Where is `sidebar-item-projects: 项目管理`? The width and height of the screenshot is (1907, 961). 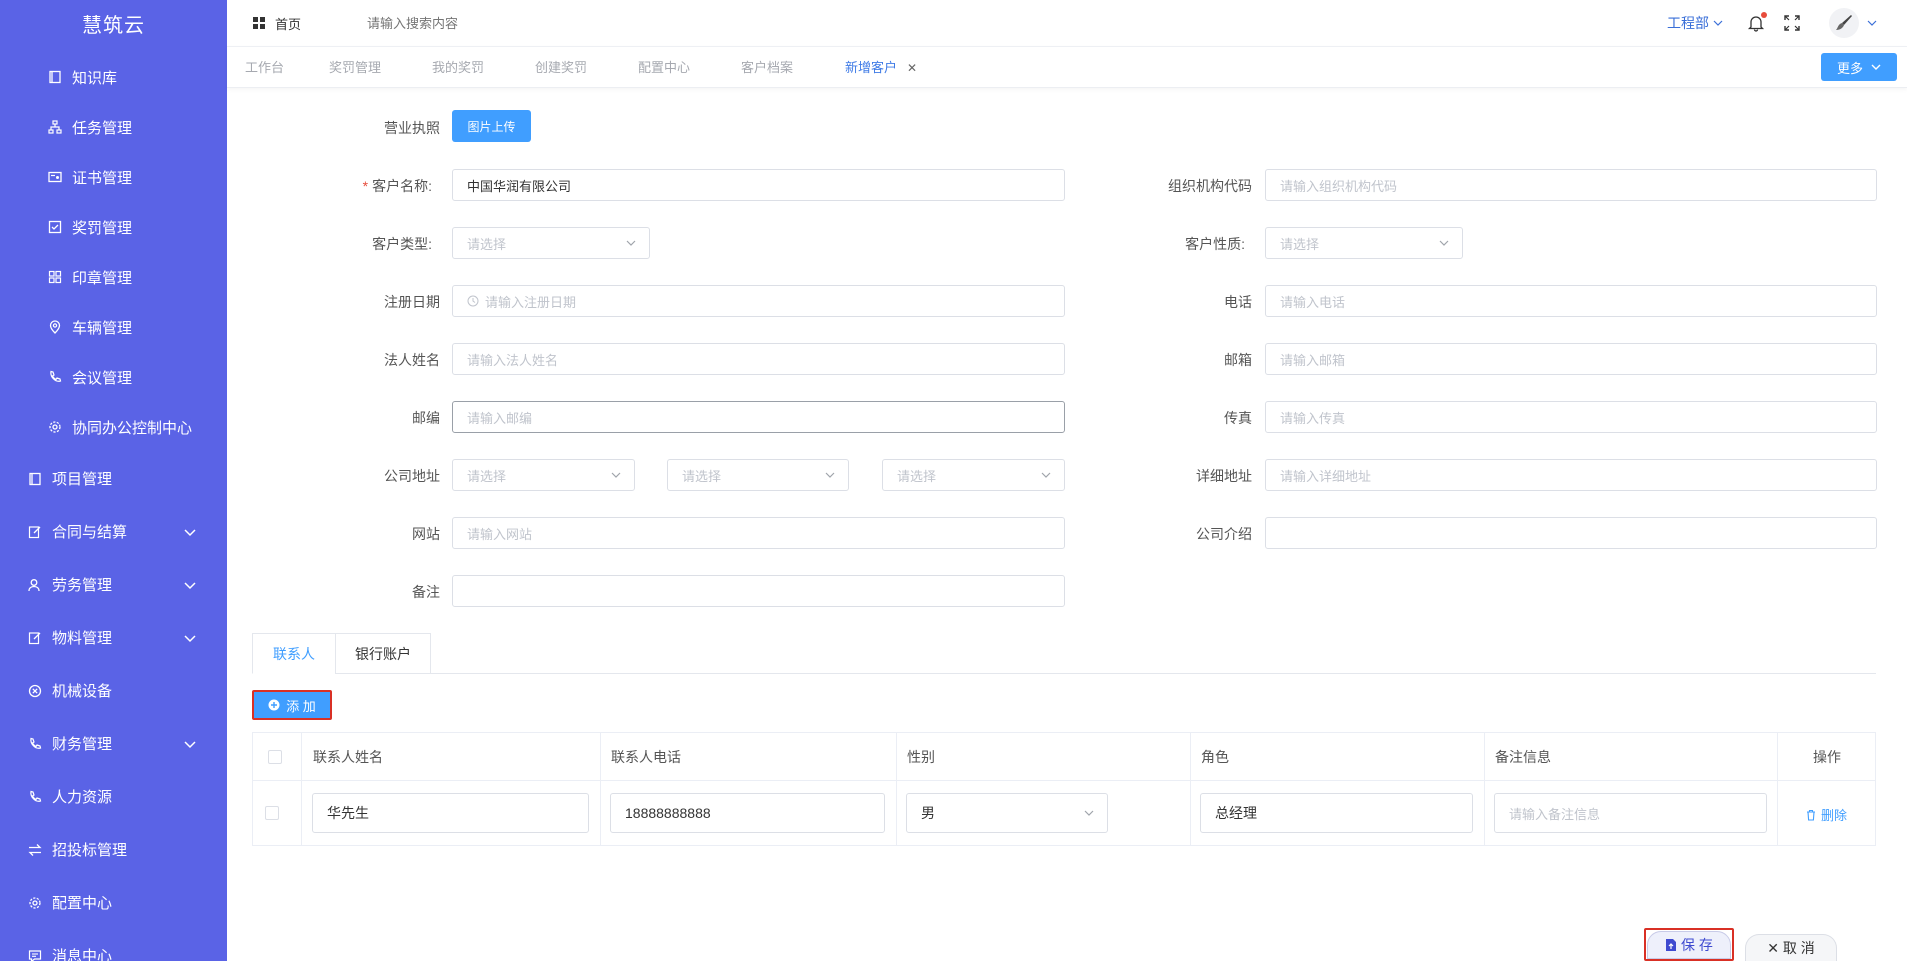 sidebar-item-projects: 项目管理 is located at coordinates (113, 478).